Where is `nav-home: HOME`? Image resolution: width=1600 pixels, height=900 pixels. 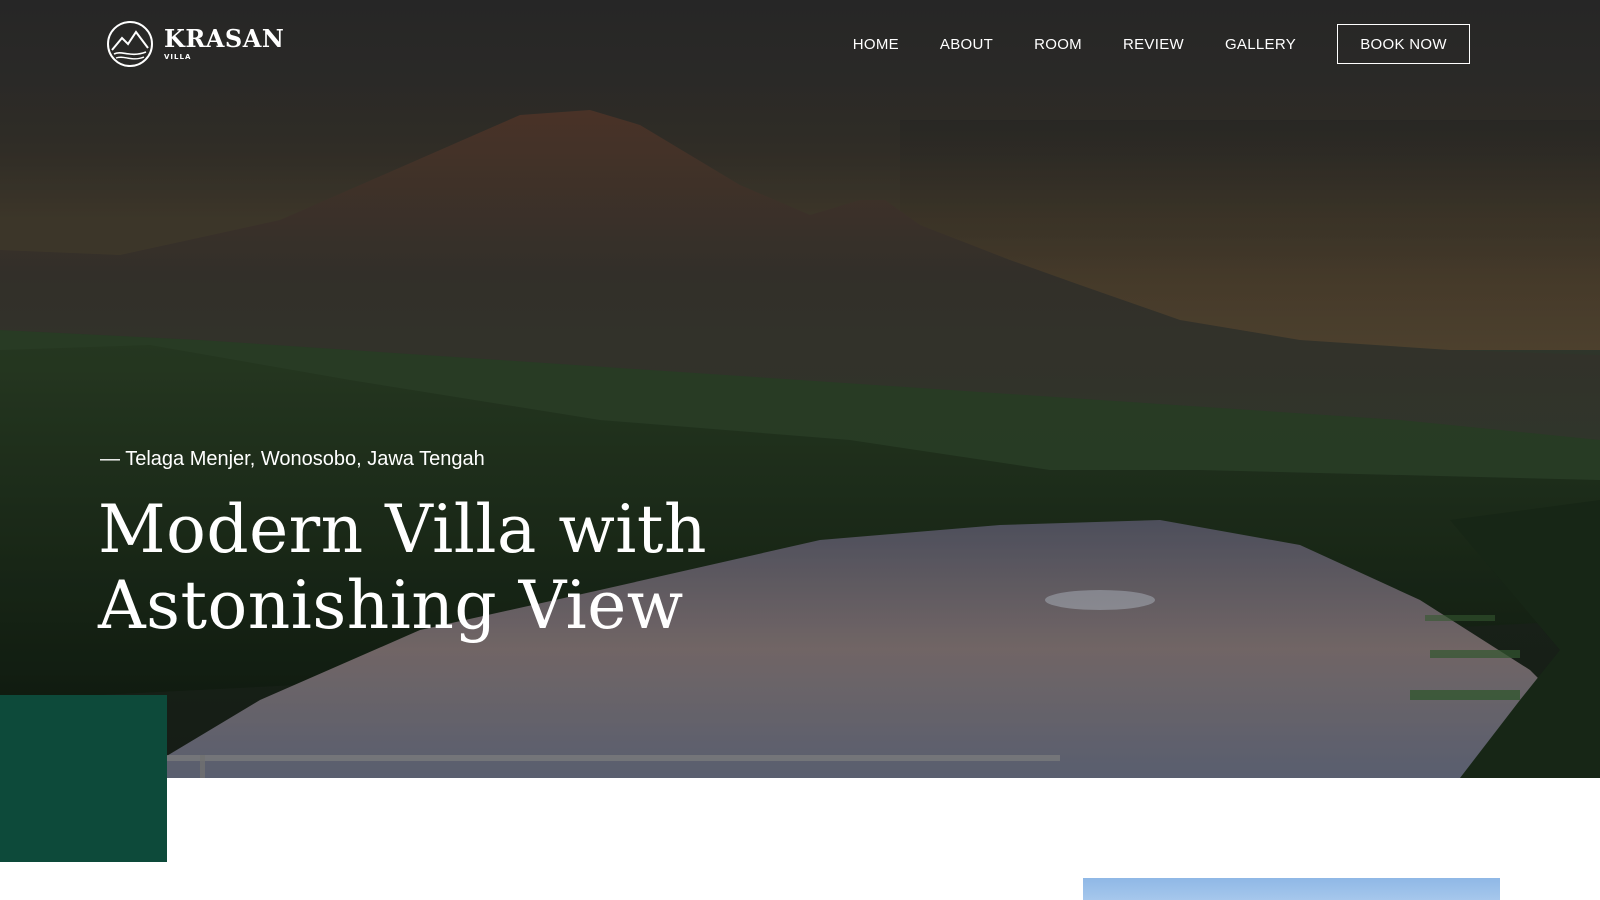 nav-home: HOME is located at coordinates (876, 44).